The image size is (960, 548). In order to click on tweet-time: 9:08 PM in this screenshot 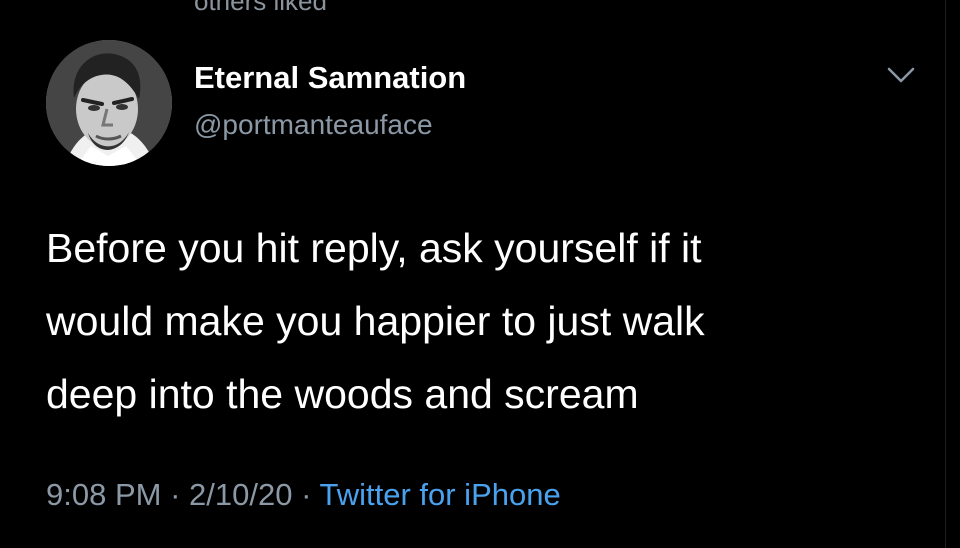, I will do `click(103, 494)`.